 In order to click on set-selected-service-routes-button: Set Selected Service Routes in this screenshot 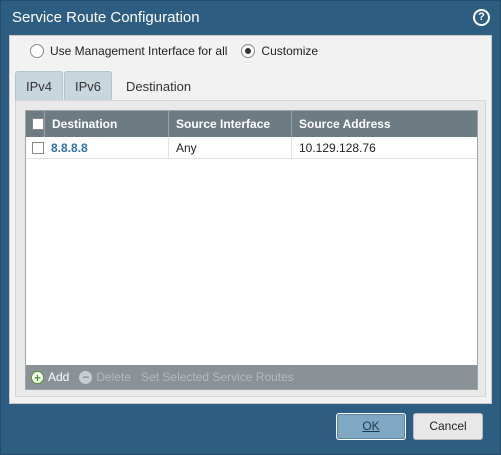, I will do `click(217, 377)`.